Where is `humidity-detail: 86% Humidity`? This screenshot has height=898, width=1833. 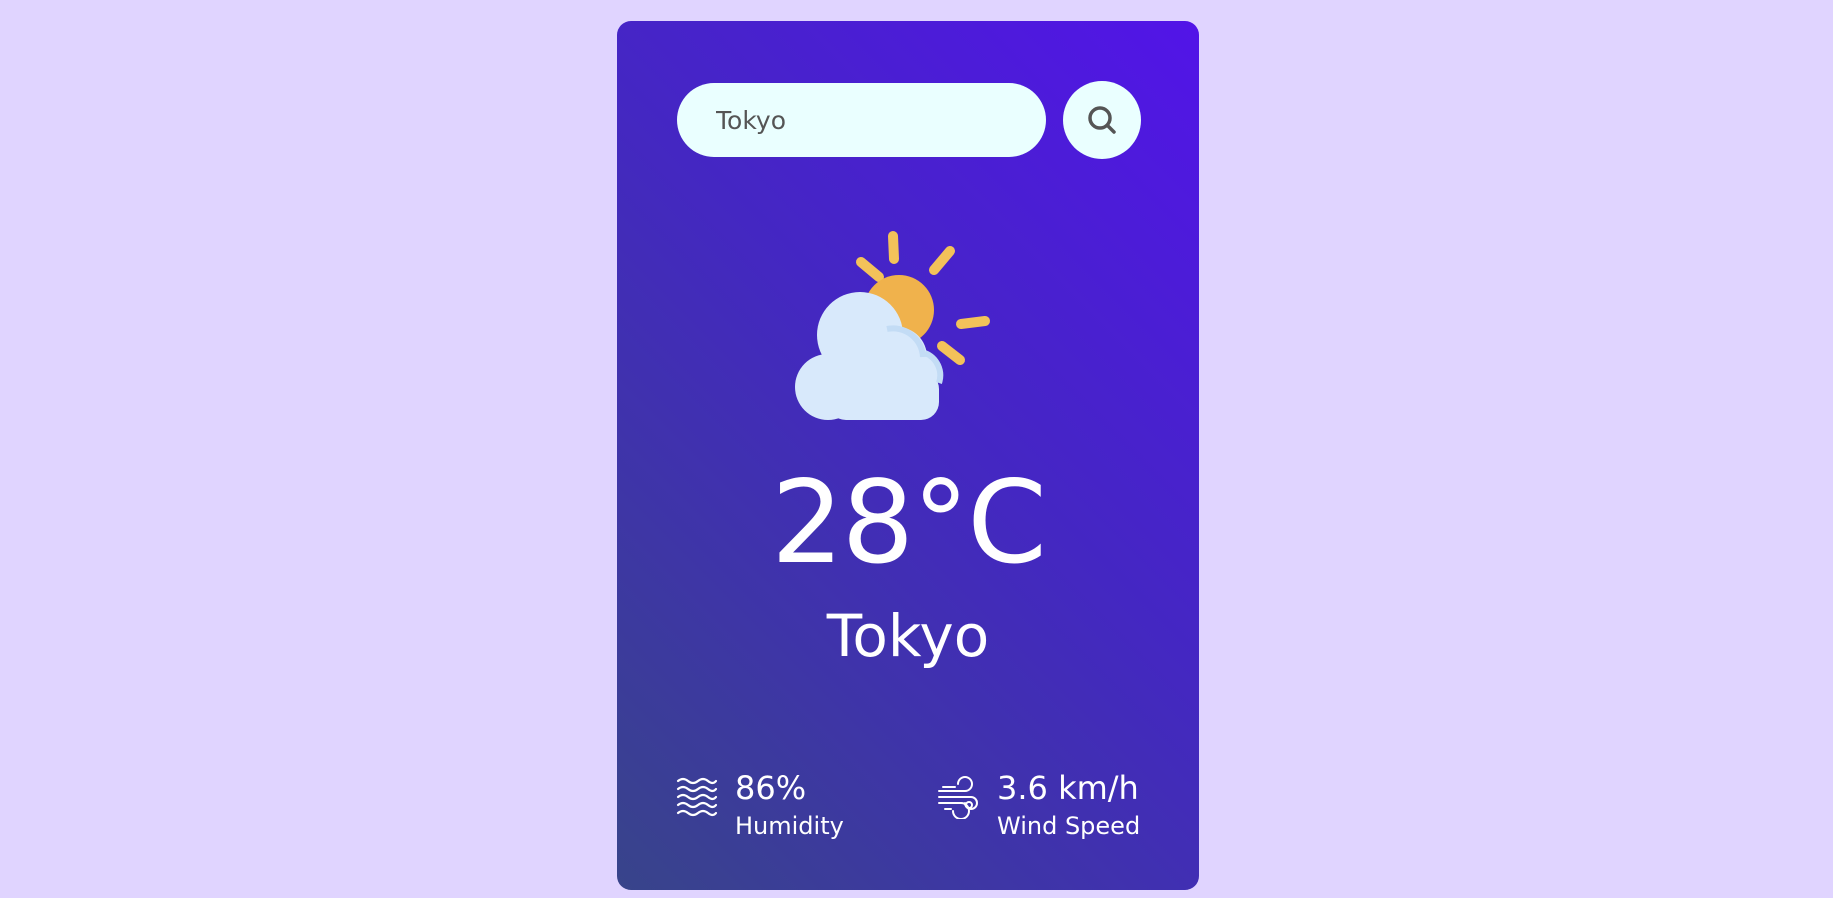
humidity-detail: 86% Humidity is located at coordinates (759, 805).